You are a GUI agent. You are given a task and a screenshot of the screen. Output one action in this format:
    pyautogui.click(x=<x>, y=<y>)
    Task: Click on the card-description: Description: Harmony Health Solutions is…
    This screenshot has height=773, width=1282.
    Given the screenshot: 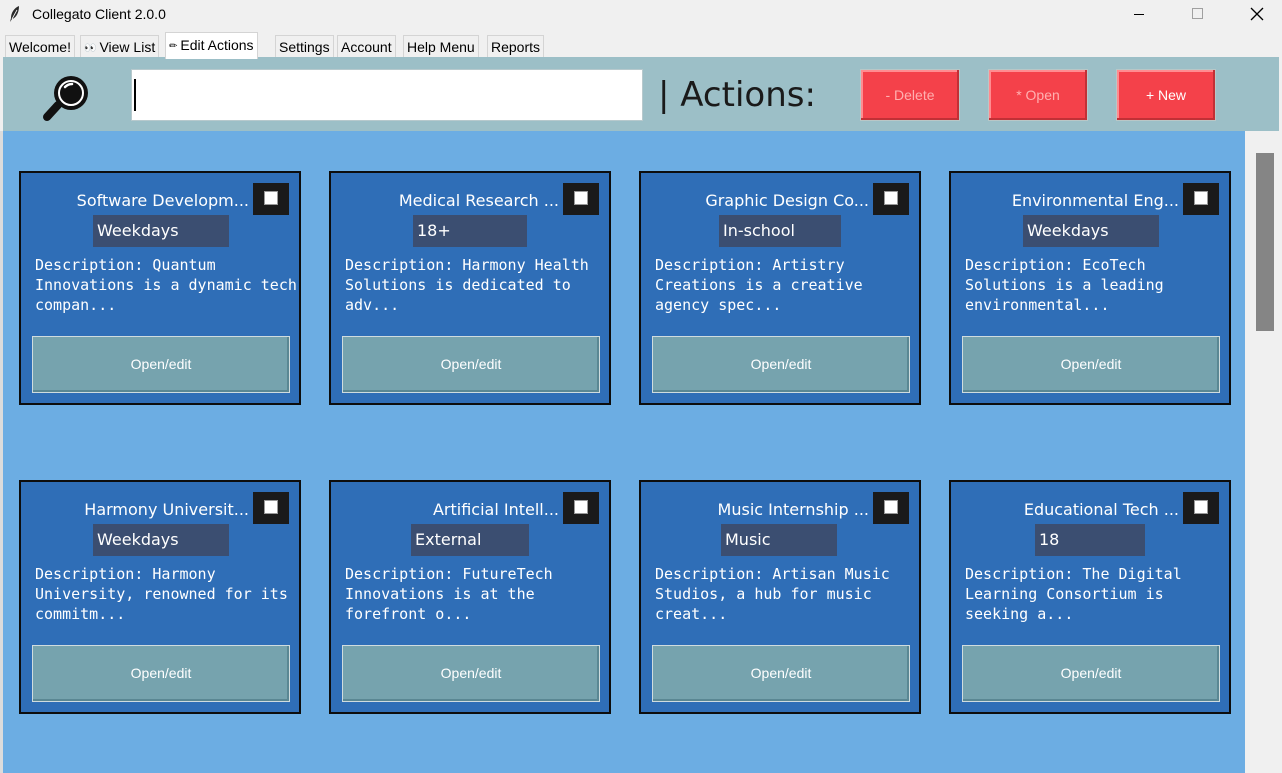 What is the action you would take?
    pyautogui.click(x=467, y=285)
    